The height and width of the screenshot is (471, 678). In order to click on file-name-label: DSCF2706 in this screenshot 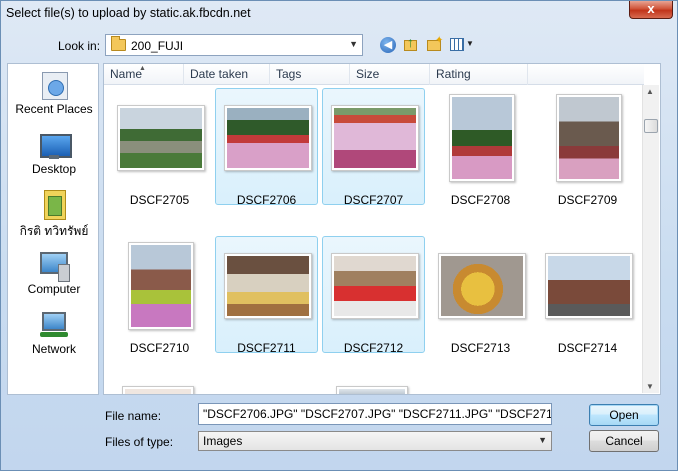, I will do `click(266, 200)`.